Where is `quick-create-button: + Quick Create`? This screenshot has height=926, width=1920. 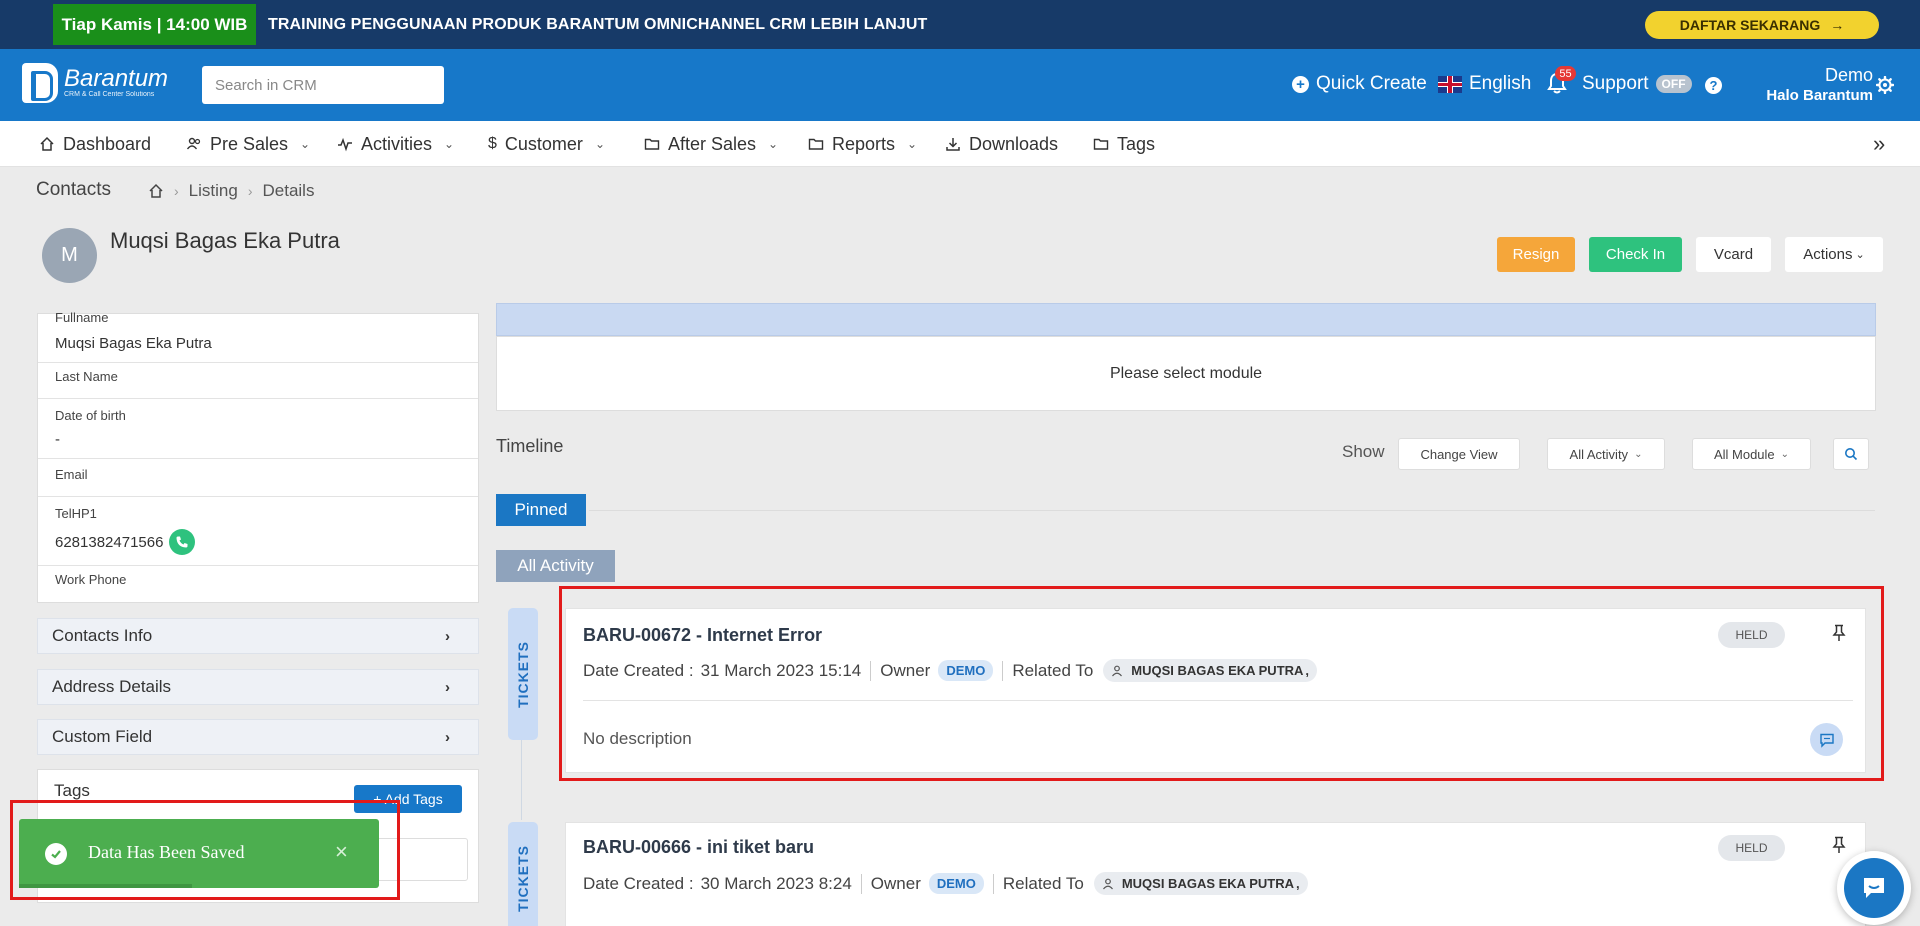 quick-create-button: + Quick Create is located at coordinates (1359, 84).